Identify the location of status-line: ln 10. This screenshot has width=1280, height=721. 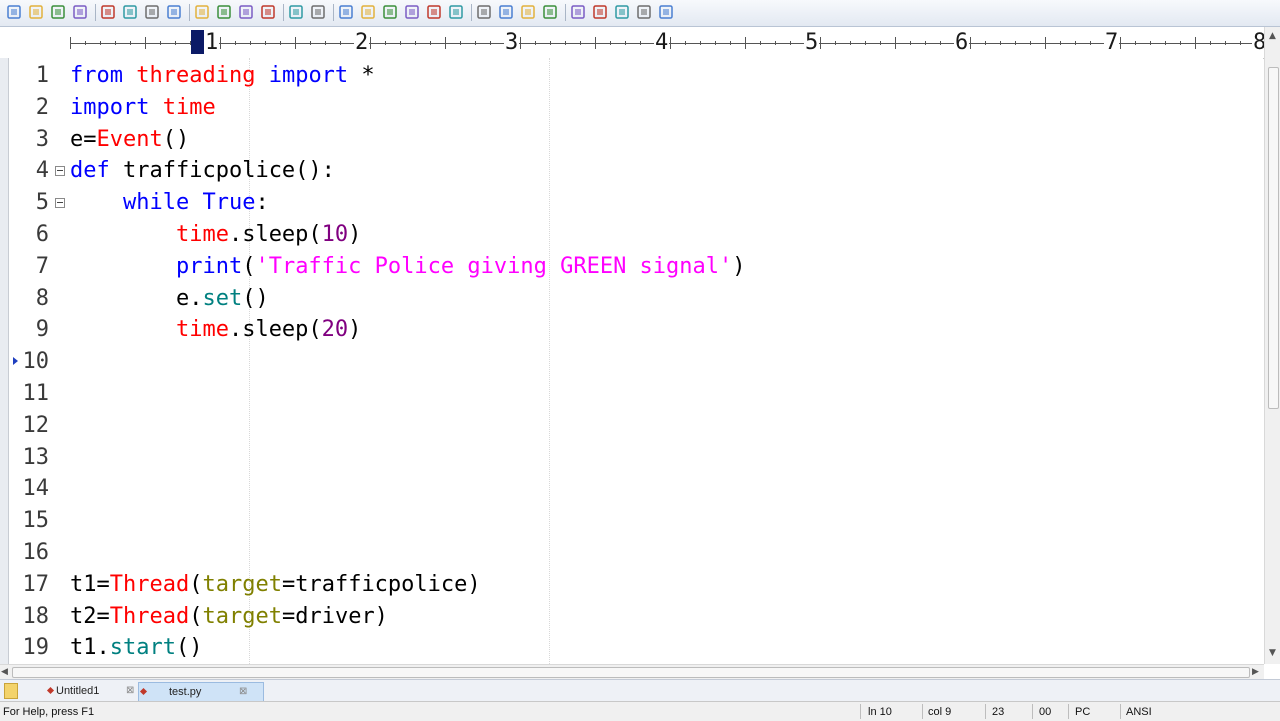
(880, 712).